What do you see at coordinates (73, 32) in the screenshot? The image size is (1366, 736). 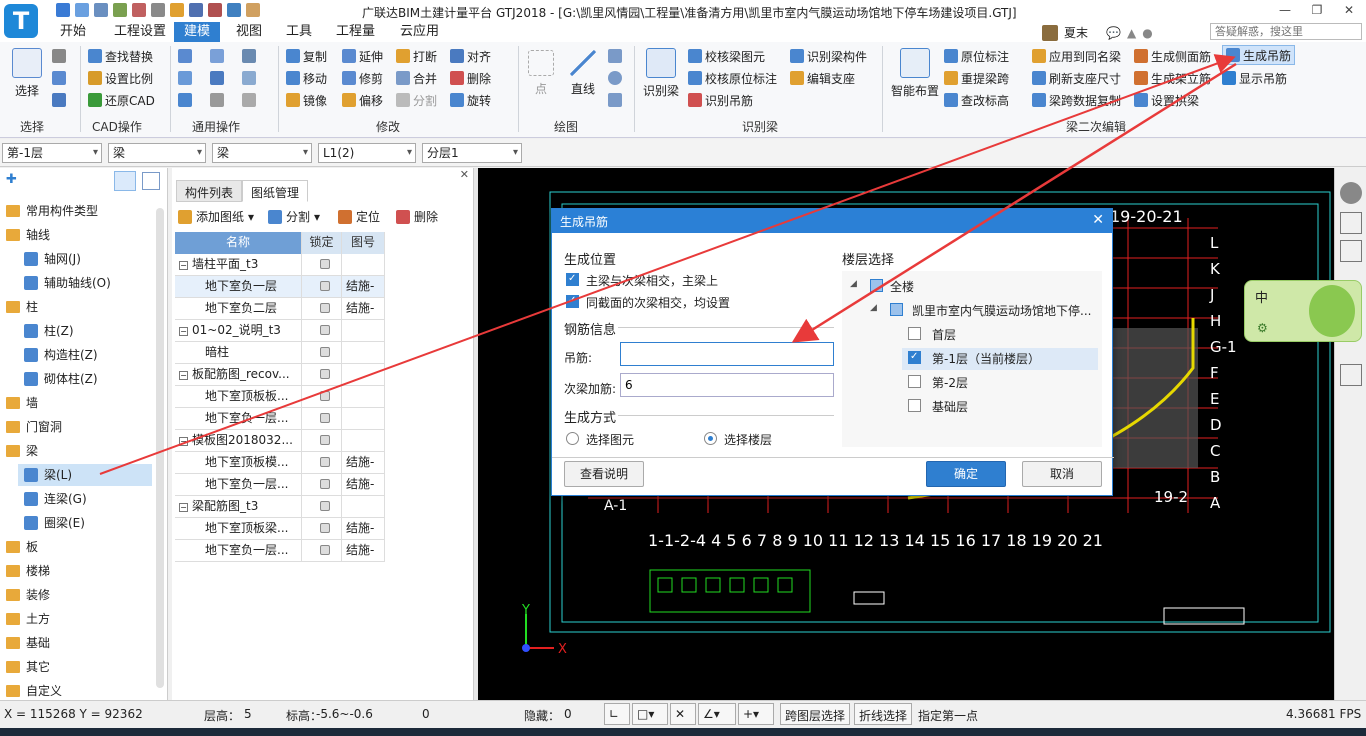 I see `tab-start: 开始` at bounding box center [73, 32].